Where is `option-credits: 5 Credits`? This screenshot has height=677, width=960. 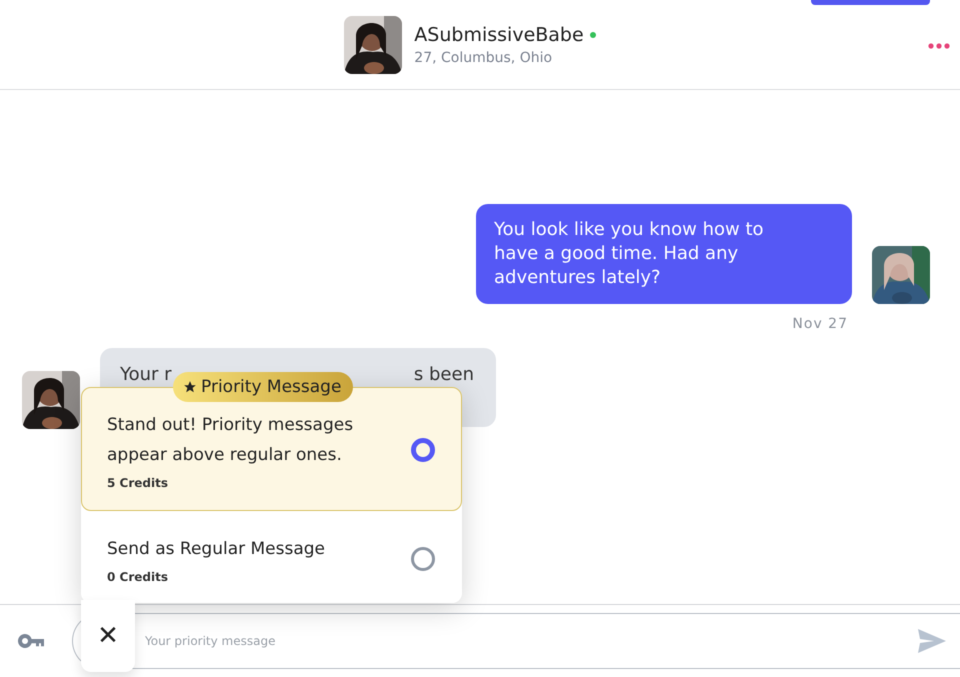 option-credits: 5 Credits is located at coordinates (138, 483).